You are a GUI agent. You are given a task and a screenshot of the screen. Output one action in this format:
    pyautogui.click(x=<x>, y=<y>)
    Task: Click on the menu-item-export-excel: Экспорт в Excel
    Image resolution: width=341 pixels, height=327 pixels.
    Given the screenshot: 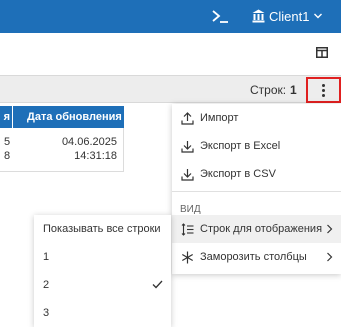 What is the action you would take?
    pyautogui.click(x=256, y=146)
    